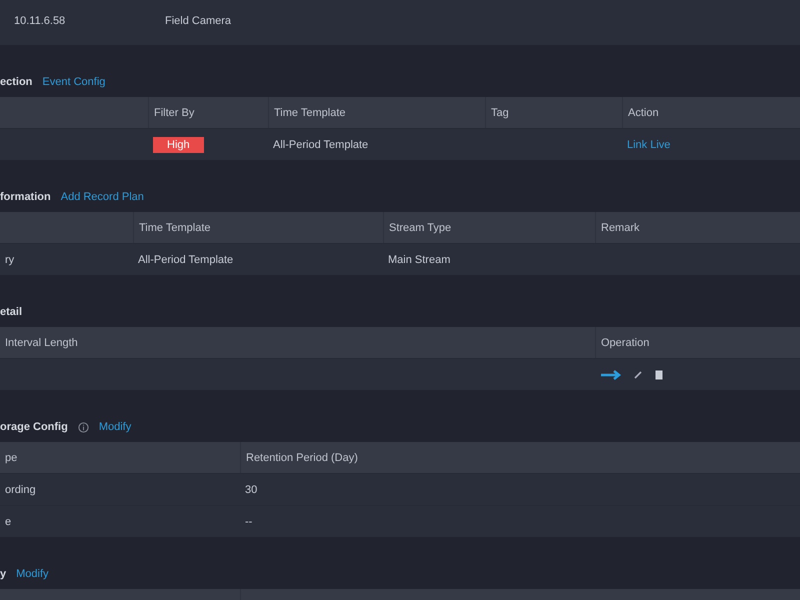 The height and width of the screenshot is (600, 800). What do you see at coordinates (697, 342) in the screenshot?
I see `column-header: Operation` at bounding box center [697, 342].